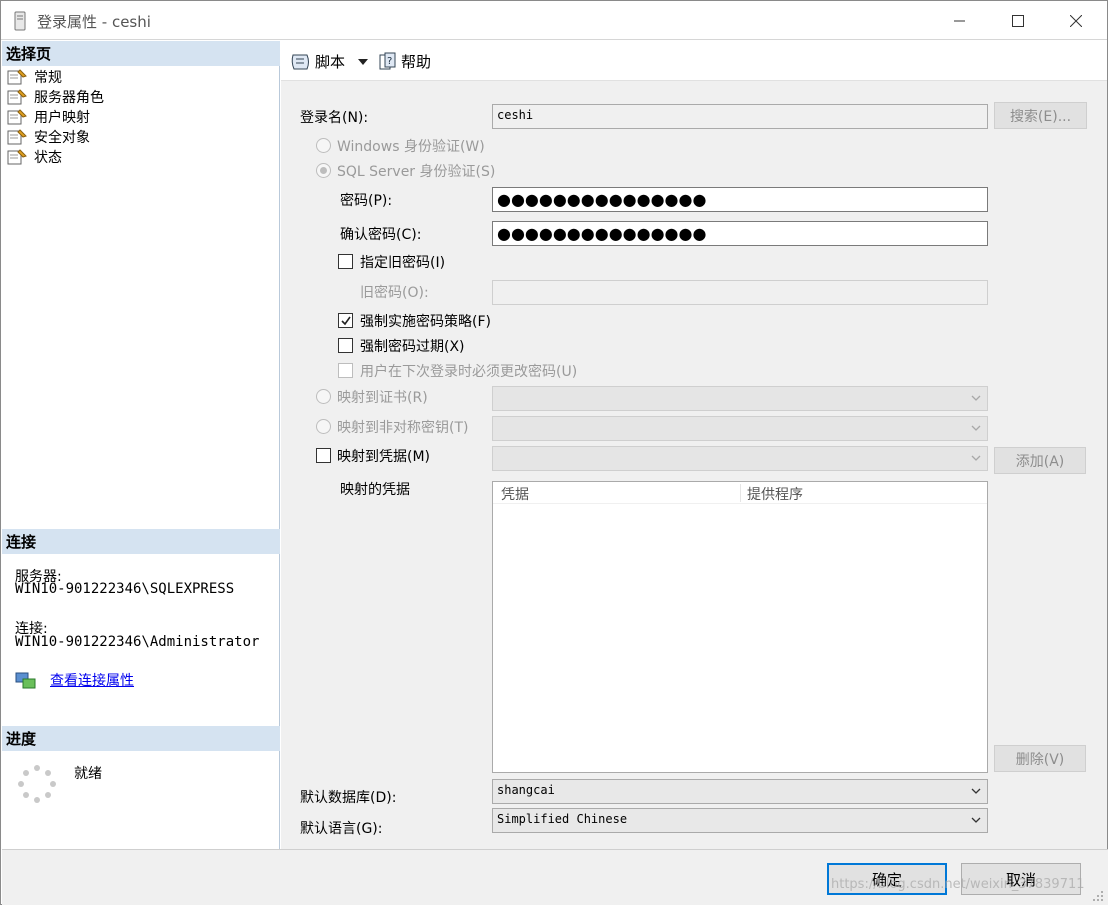 This screenshot has width=1108, height=905. Describe the element at coordinates (323, 455) in the screenshot. I see `map-credential-checkbox` at that location.